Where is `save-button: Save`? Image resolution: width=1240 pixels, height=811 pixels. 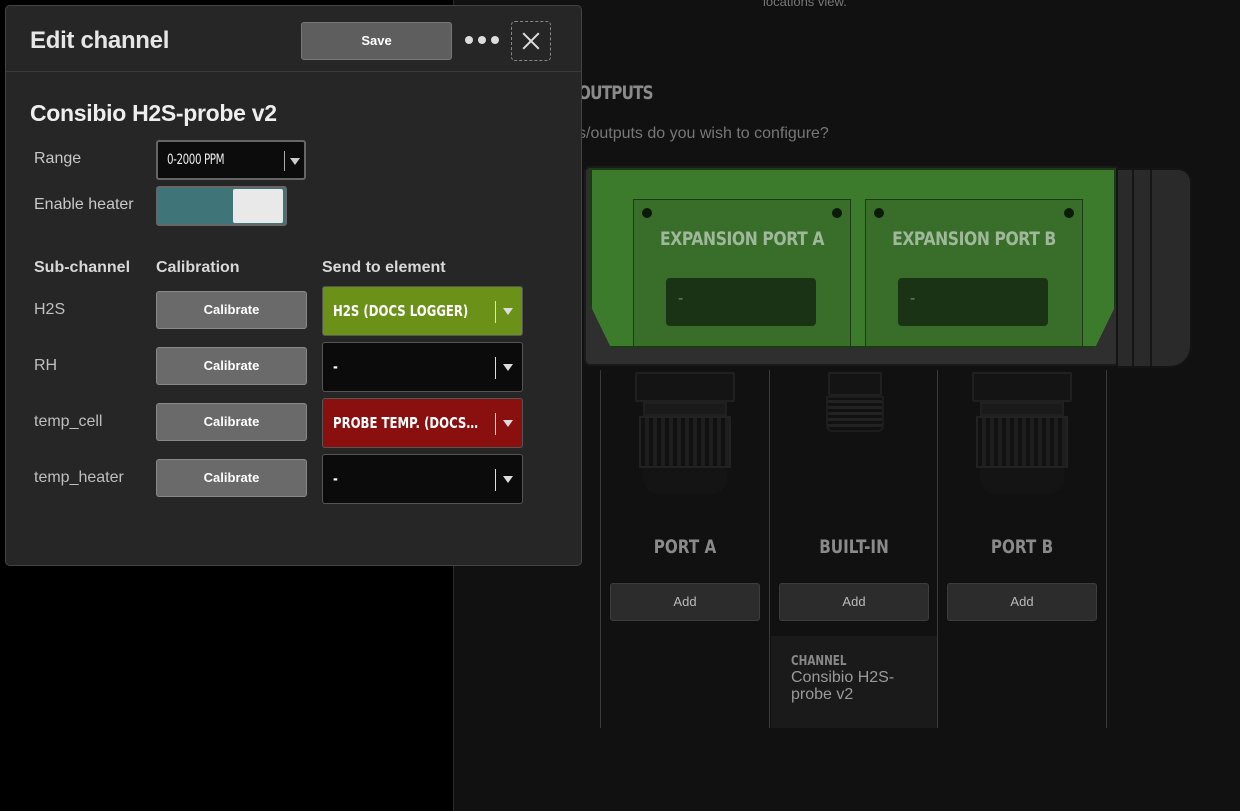
save-button: Save is located at coordinates (376, 41).